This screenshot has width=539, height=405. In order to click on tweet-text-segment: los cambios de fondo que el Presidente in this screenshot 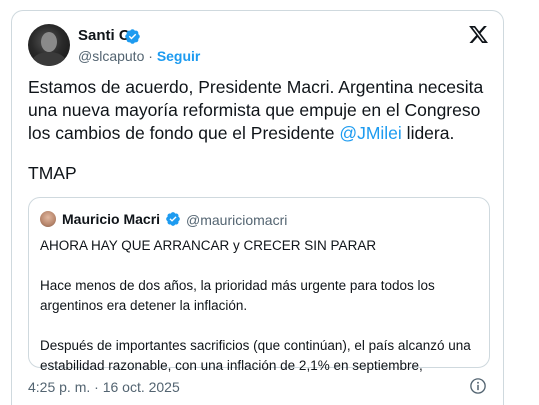, I will do `click(184, 133)`.